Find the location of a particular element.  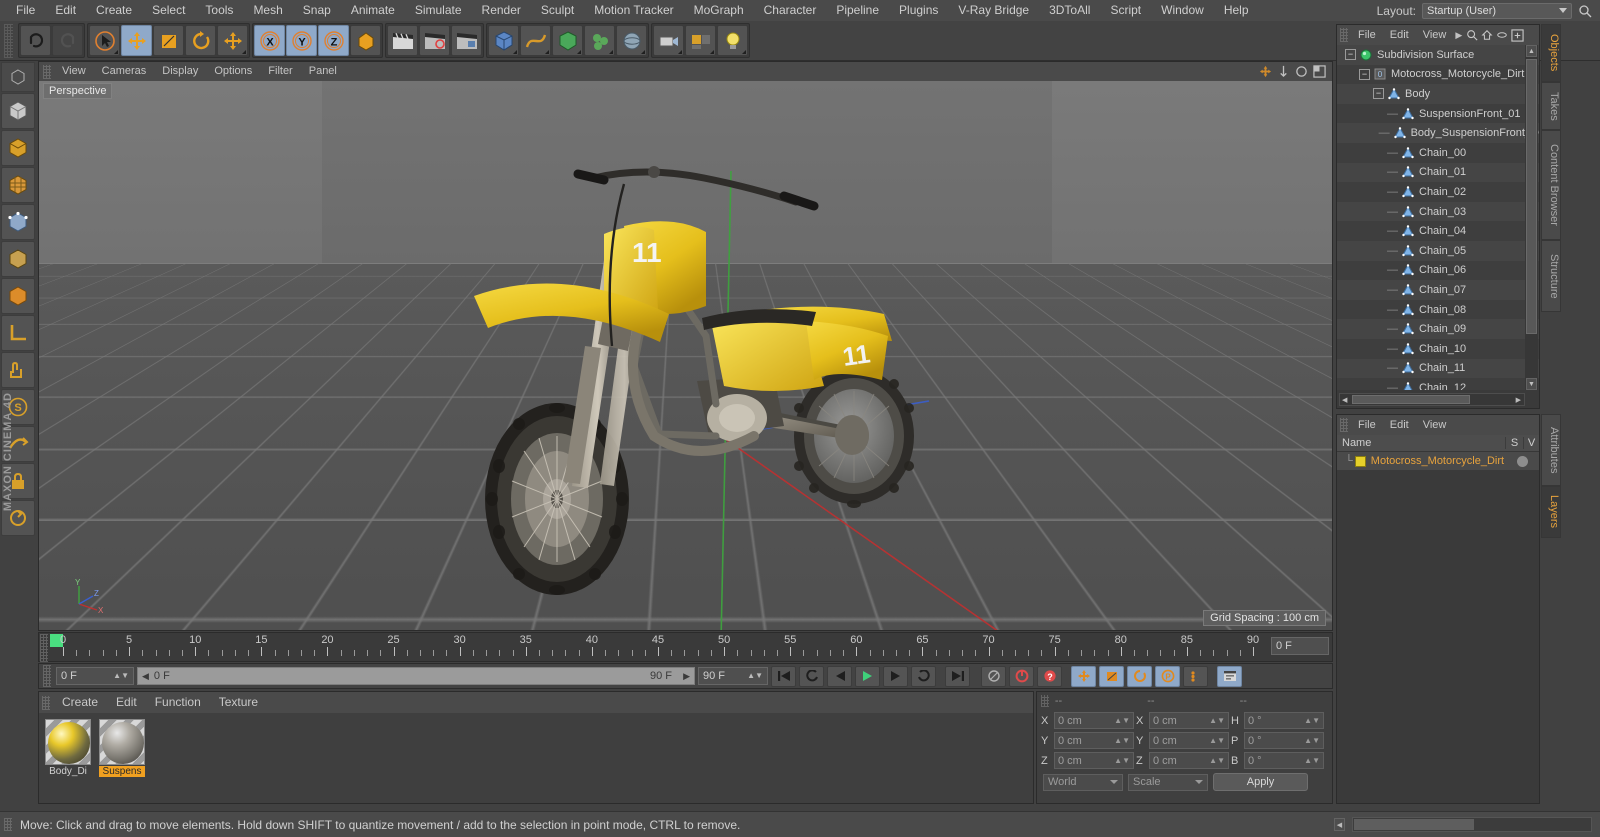

menu-item-mograph: MoGraph is located at coordinates (719, 10).